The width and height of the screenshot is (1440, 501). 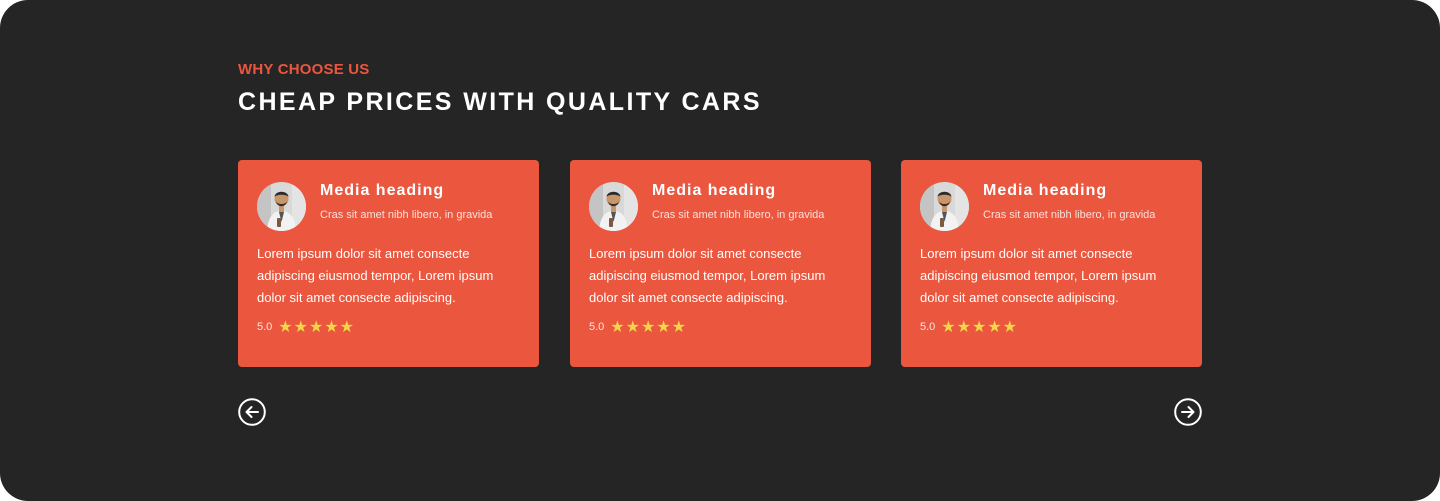 I want to click on arrow-left-circle-icon, so click(x=252, y=412).